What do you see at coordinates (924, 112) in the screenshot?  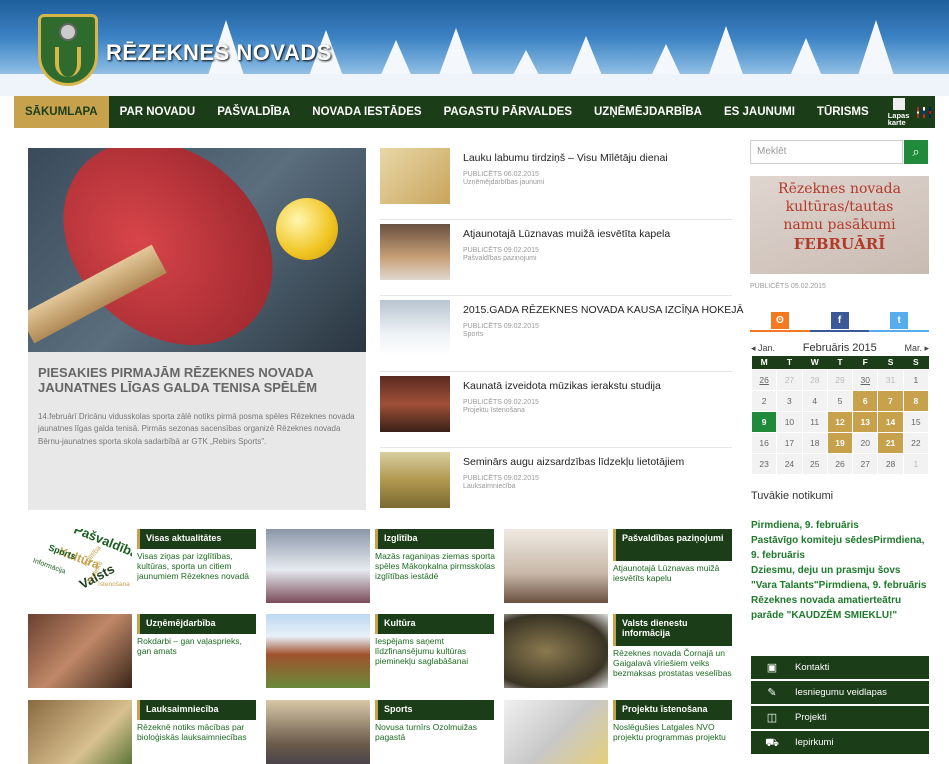 I see `flag-russian-icon` at bounding box center [924, 112].